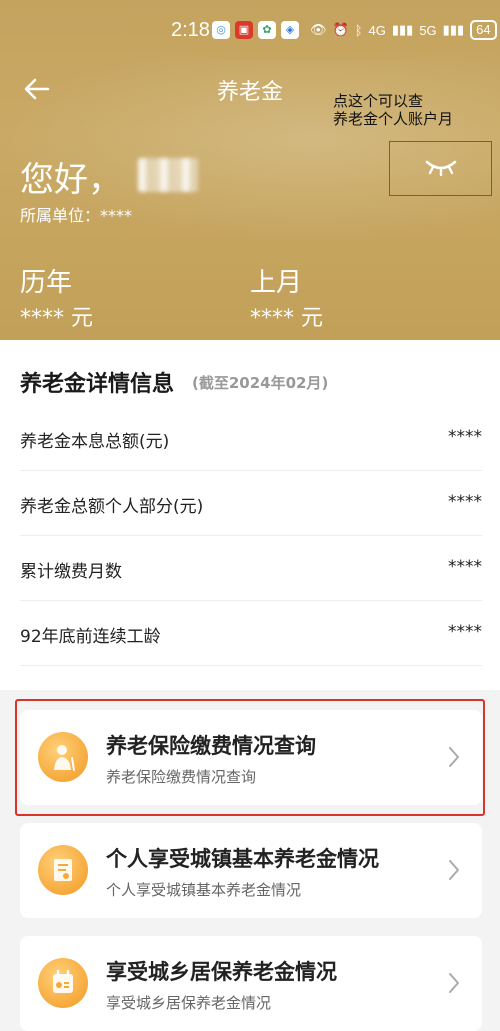  What do you see at coordinates (255, 30) in the screenshot?
I see `status-app-icons: ◎ ▣ ✿ ◈` at bounding box center [255, 30].